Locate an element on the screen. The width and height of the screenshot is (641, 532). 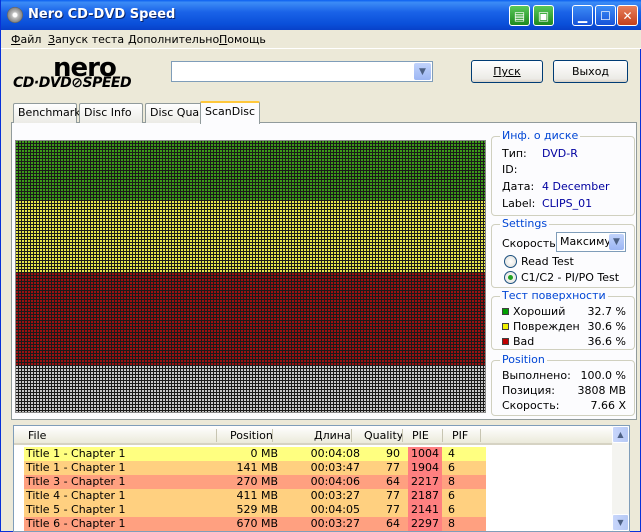
tab-disc-info: Disc Info is located at coordinates (111, 113).